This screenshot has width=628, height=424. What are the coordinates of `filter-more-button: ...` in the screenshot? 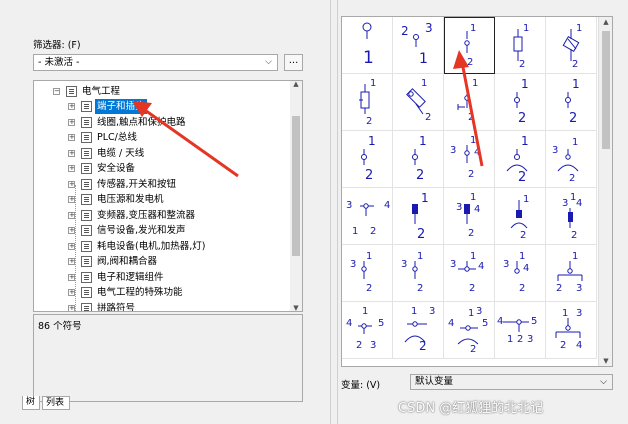 It's located at (293, 62).